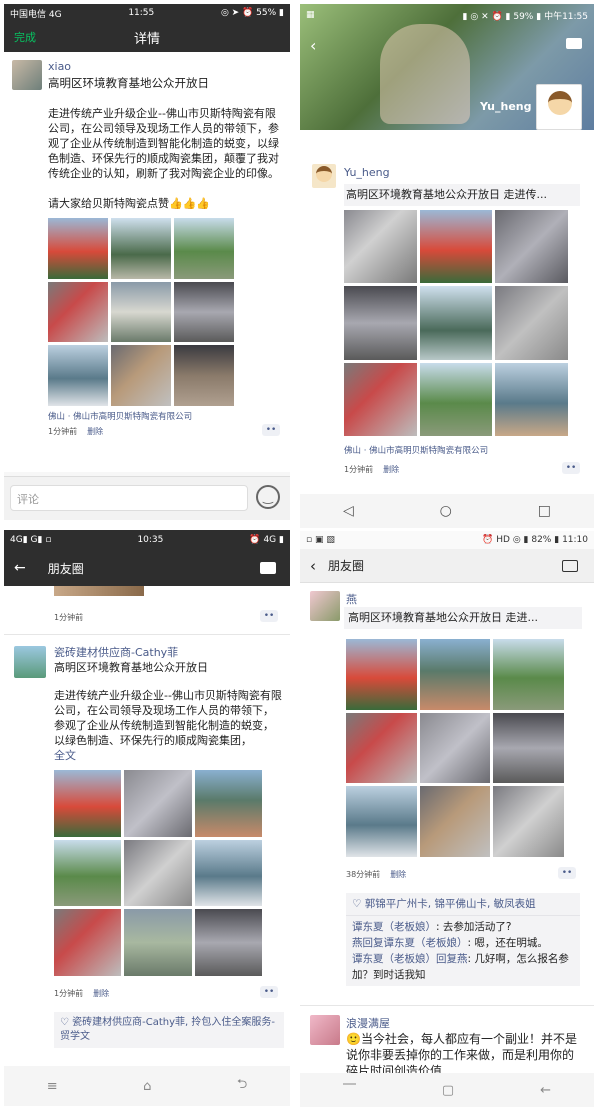 This screenshot has height=1117, width=600. What do you see at coordinates (167, 1029) in the screenshot?
I see `likes-list: 瓷砖建材供应商-Cathy菲, 拎包入住全案服务-贸学文` at bounding box center [167, 1029].